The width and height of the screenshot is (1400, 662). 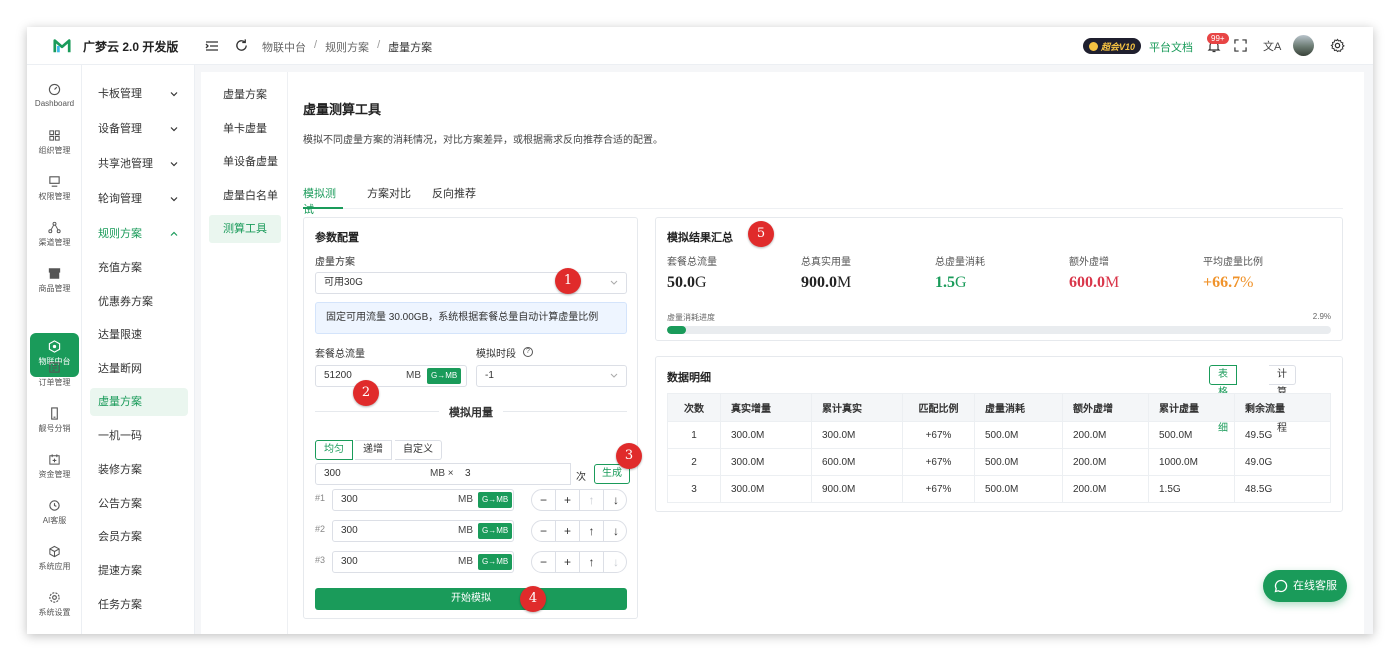 I want to click on gen-value-input: 300 MB ×, so click(x=388, y=474).